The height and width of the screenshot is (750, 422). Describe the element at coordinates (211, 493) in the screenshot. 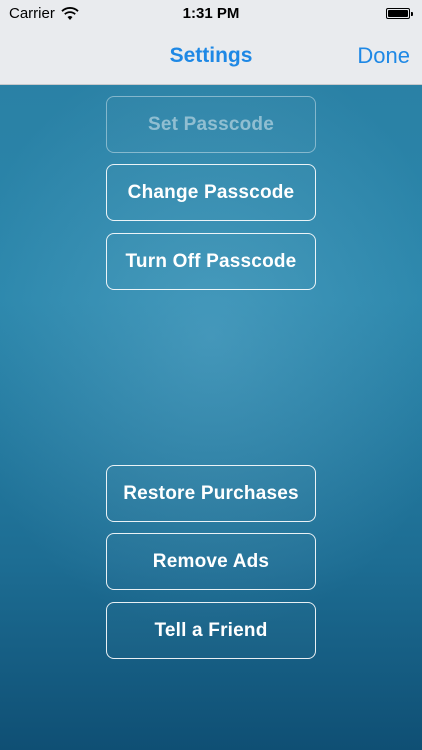

I see `restore-purchases-button: Restore Purchases` at that location.